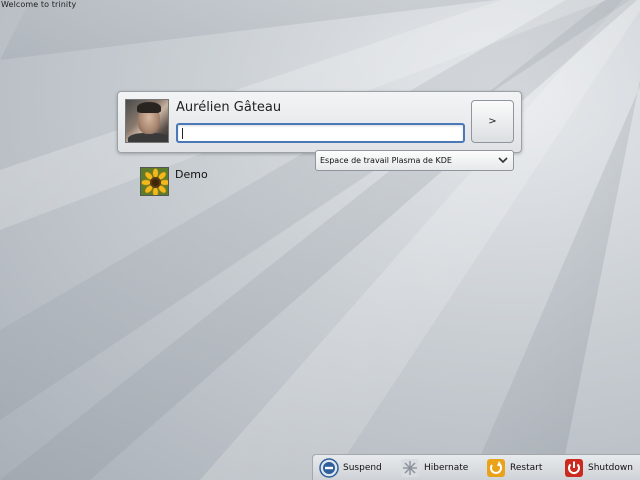 This screenshot has width=640, height=480. Describe the element at coordinates (410, 468) in the screenshot. I see `snowflake-icon` at that location.